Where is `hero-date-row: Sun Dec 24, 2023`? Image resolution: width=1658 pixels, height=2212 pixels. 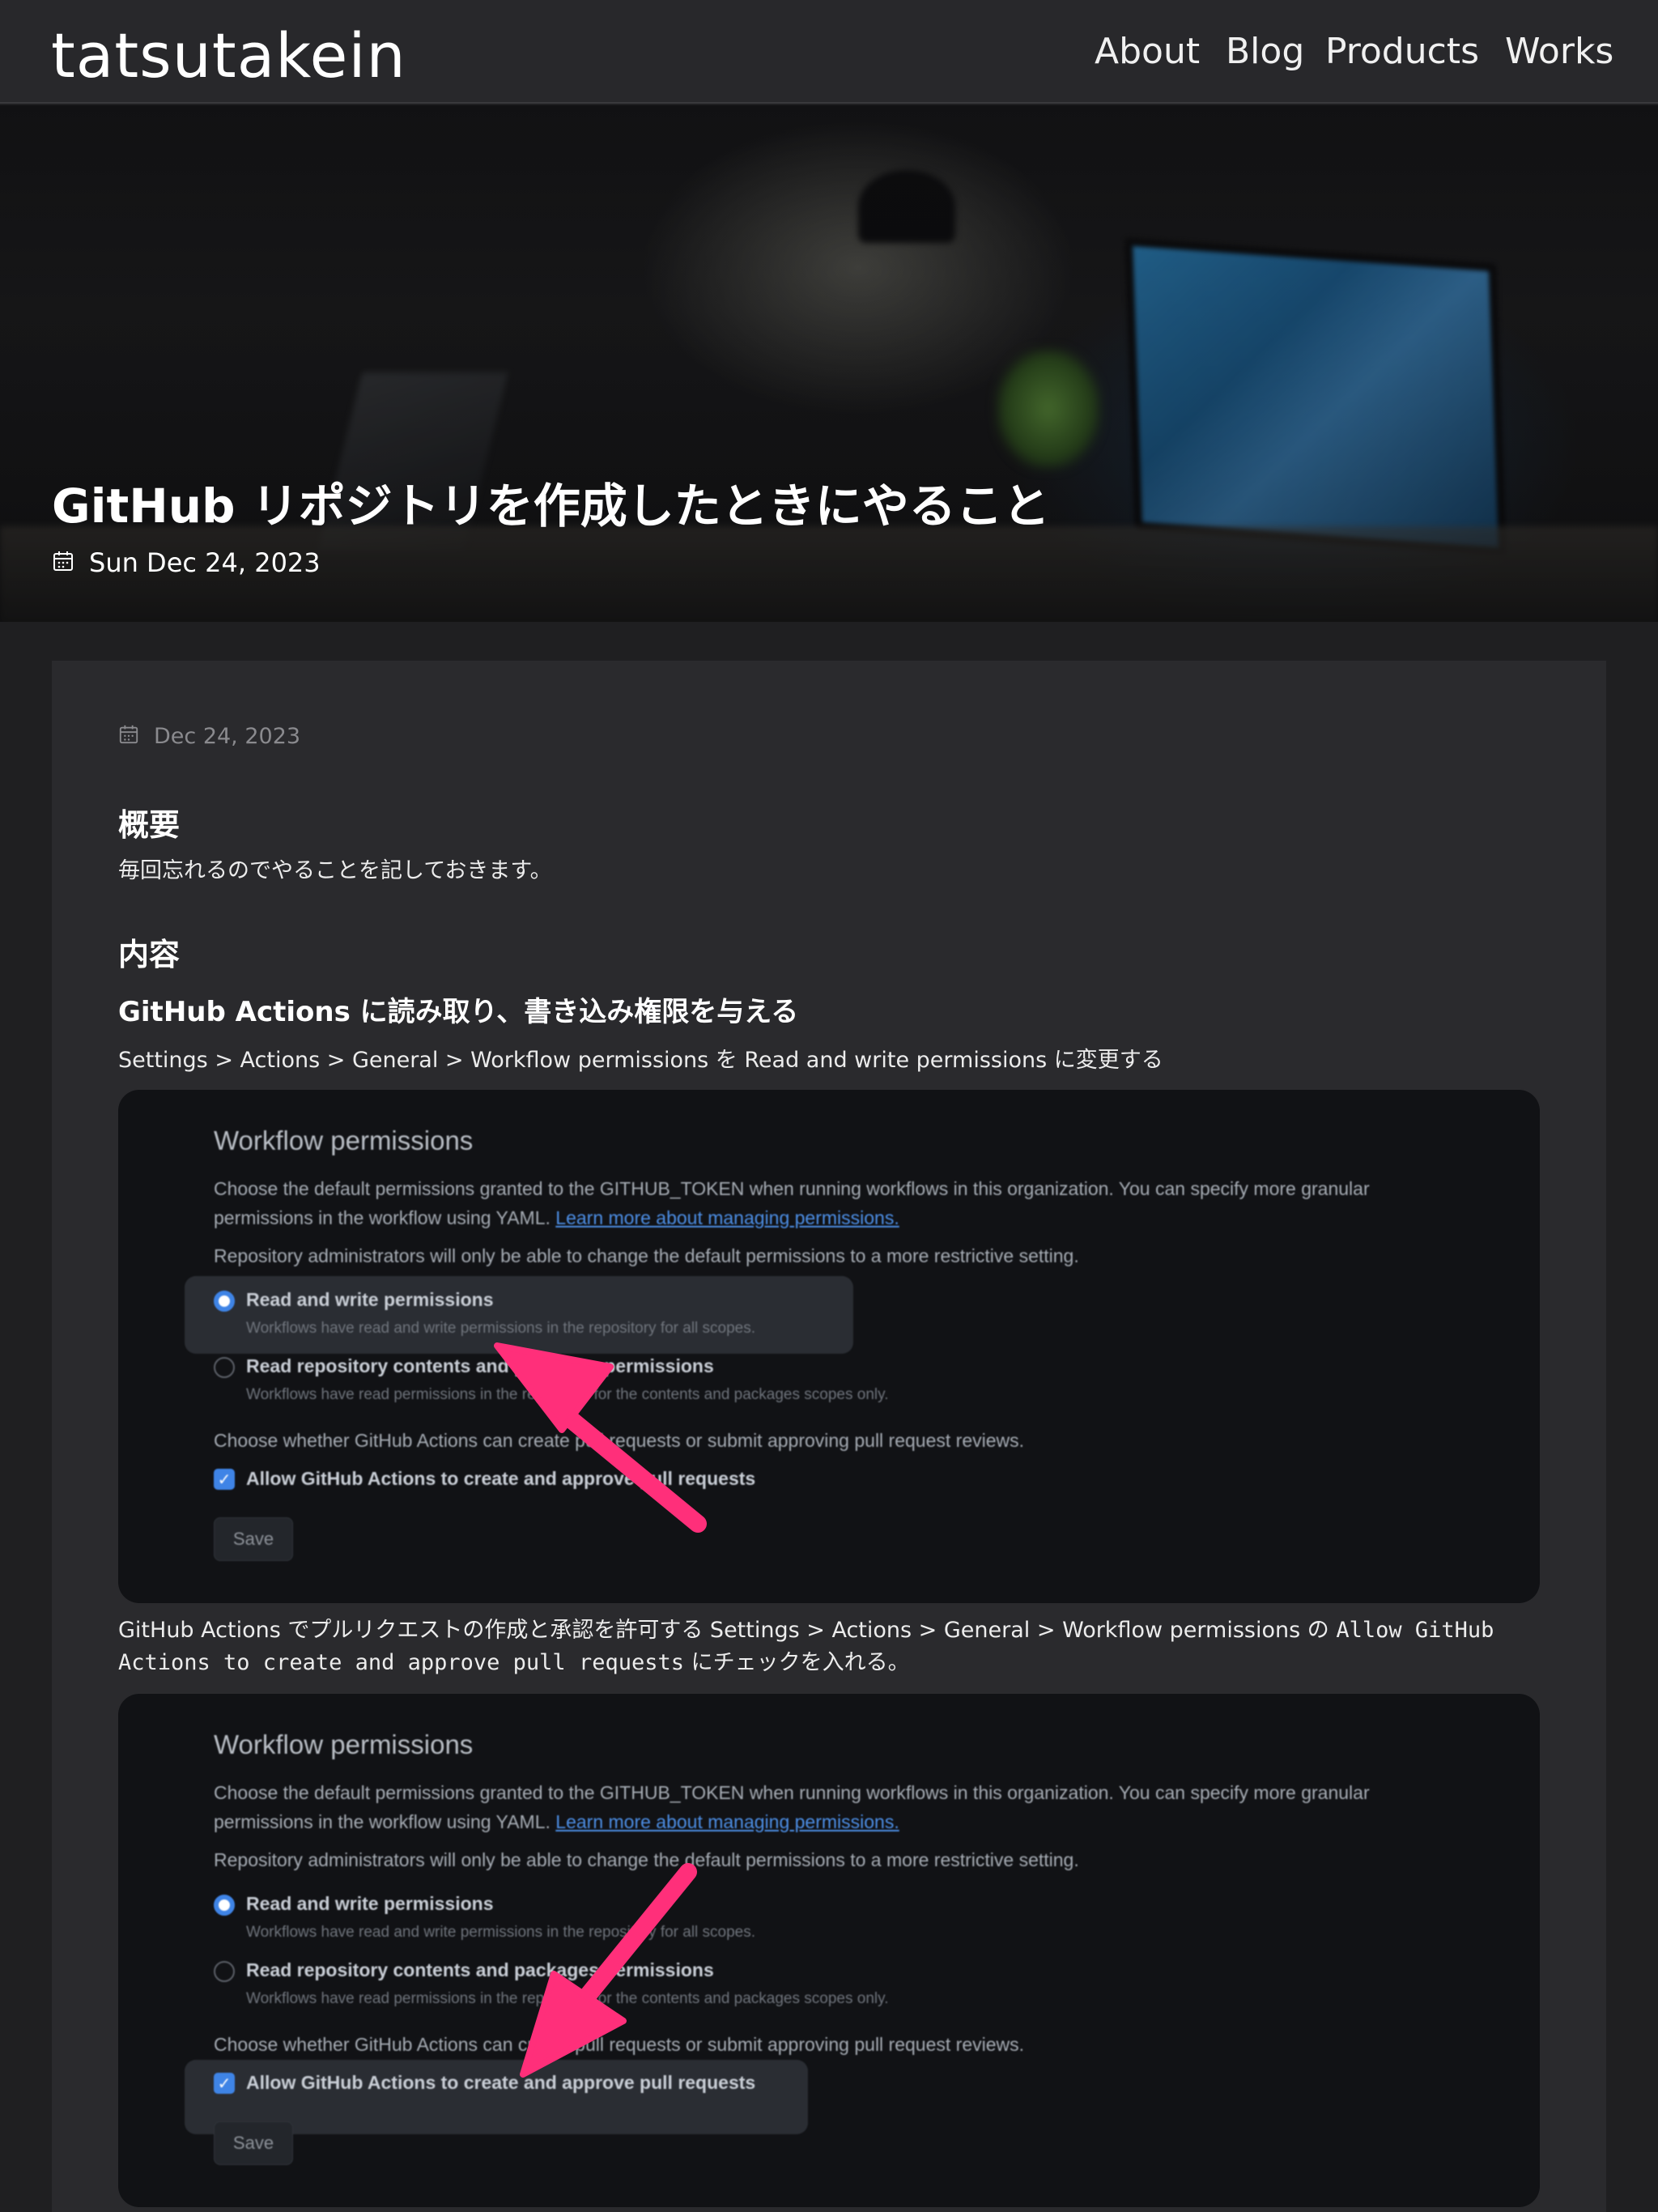
hero-date-row: Sun Dec 24, 2023 is located at coordinates (186, 563).